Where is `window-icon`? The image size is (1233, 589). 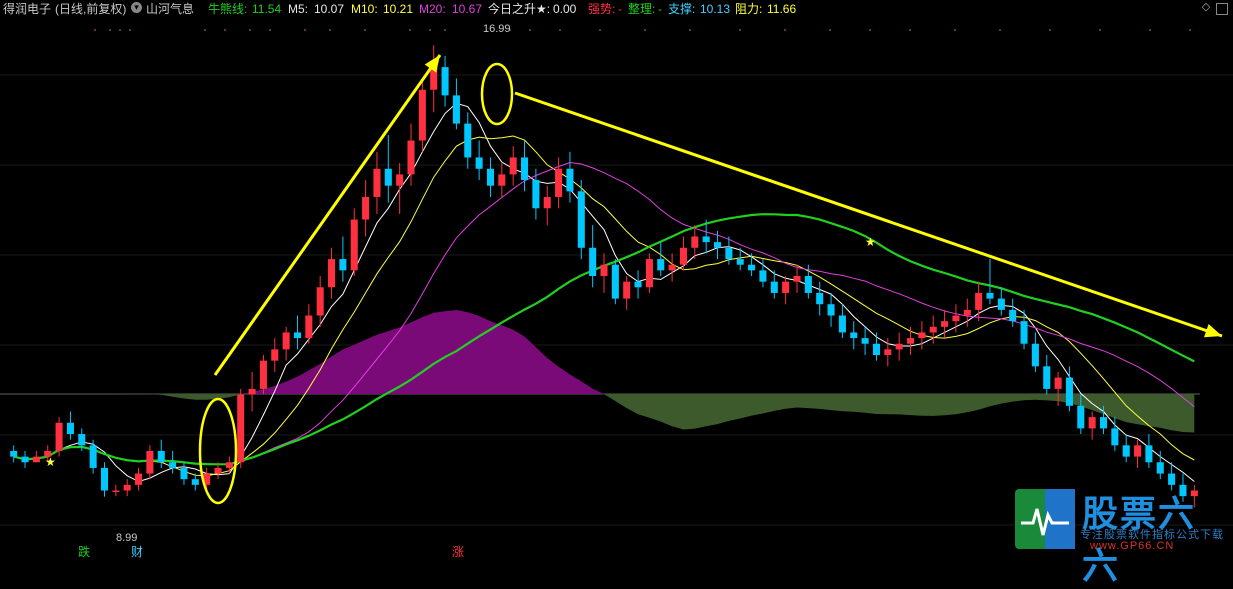 window-icon is located at coordinates (1222, 9).